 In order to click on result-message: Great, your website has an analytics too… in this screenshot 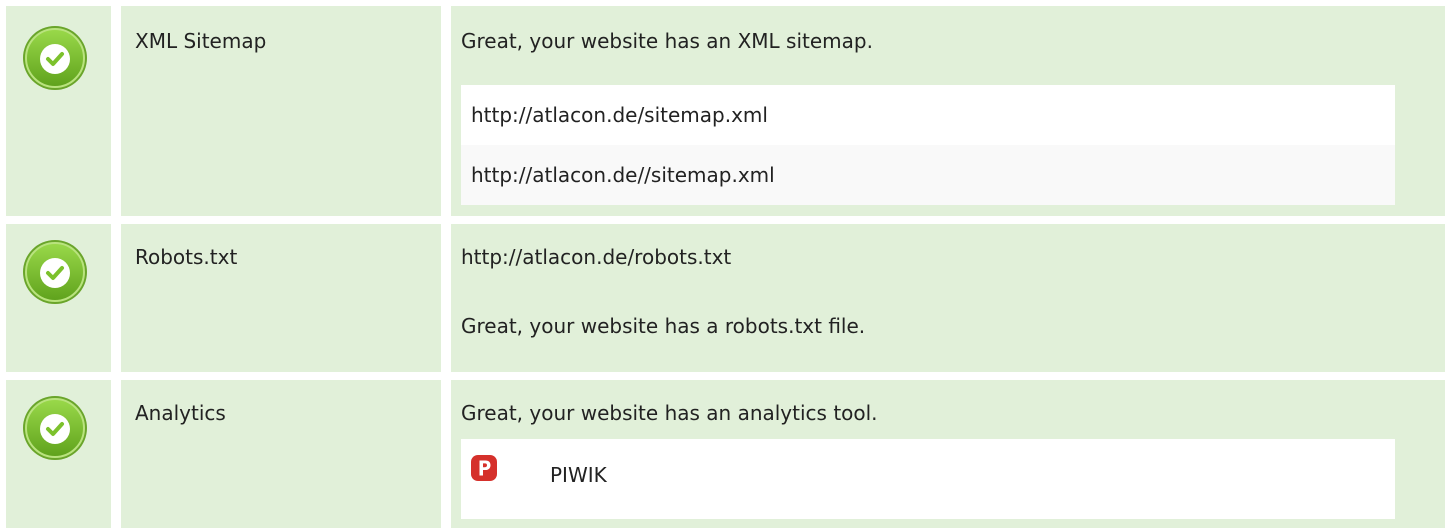, I will do `click(669, 413)`.